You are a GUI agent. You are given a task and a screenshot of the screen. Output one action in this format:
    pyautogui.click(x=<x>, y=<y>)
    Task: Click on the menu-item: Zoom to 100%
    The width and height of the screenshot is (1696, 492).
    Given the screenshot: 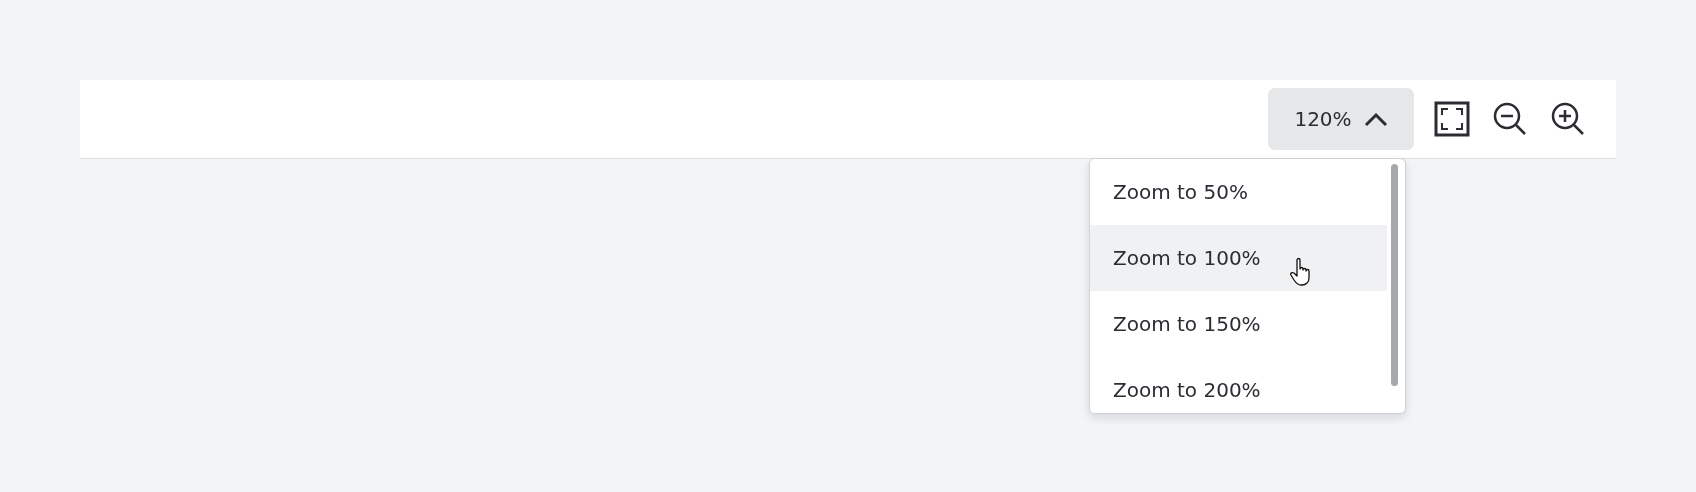 What is the action you would take?
    pyautogui.click(x=1238, y=258)
    